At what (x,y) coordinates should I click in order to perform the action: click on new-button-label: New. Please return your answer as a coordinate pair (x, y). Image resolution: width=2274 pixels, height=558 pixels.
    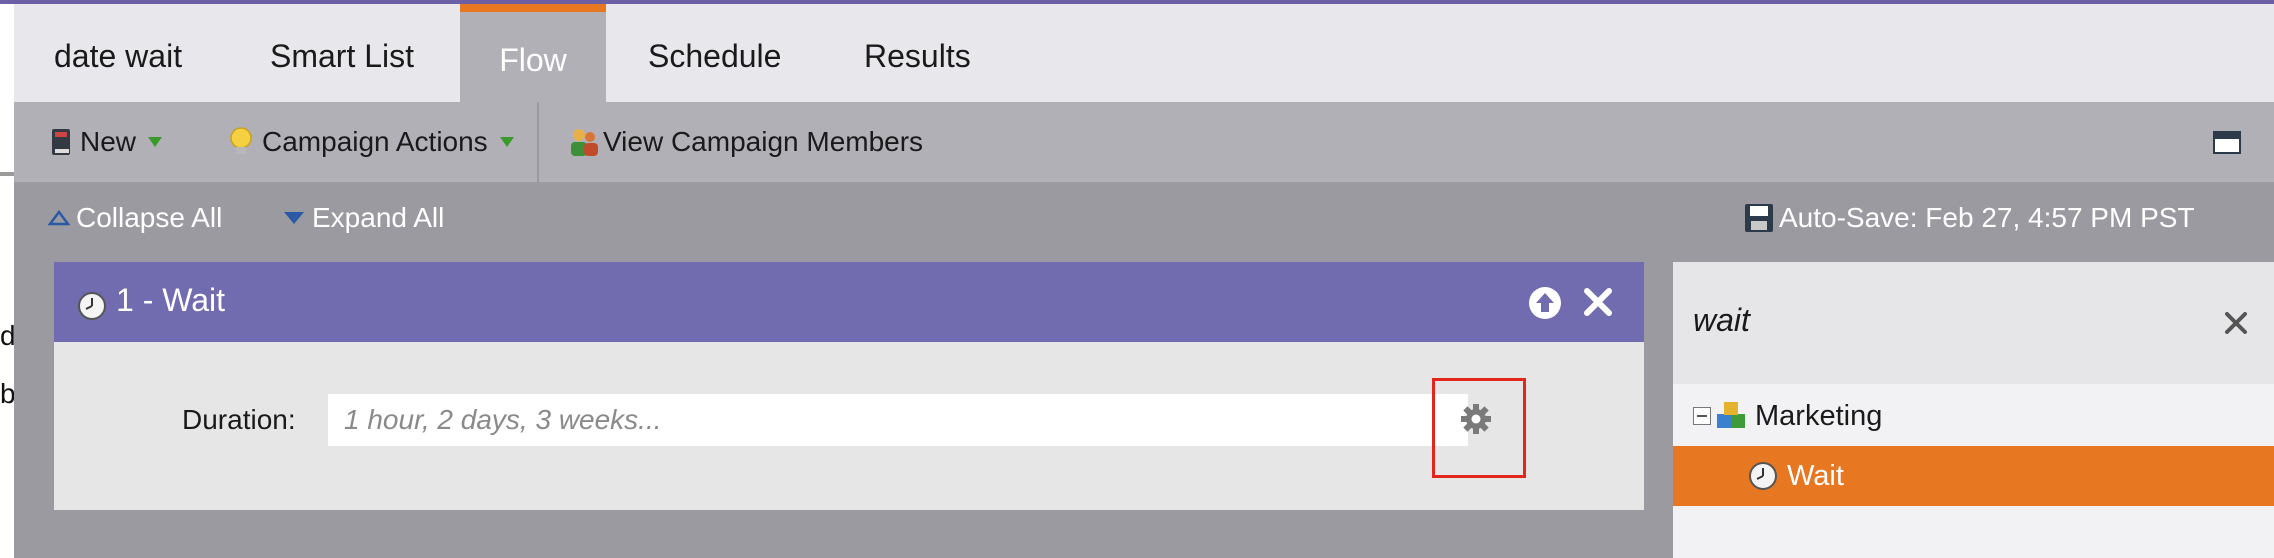
    Looking at the image, I should click on (108, 141).